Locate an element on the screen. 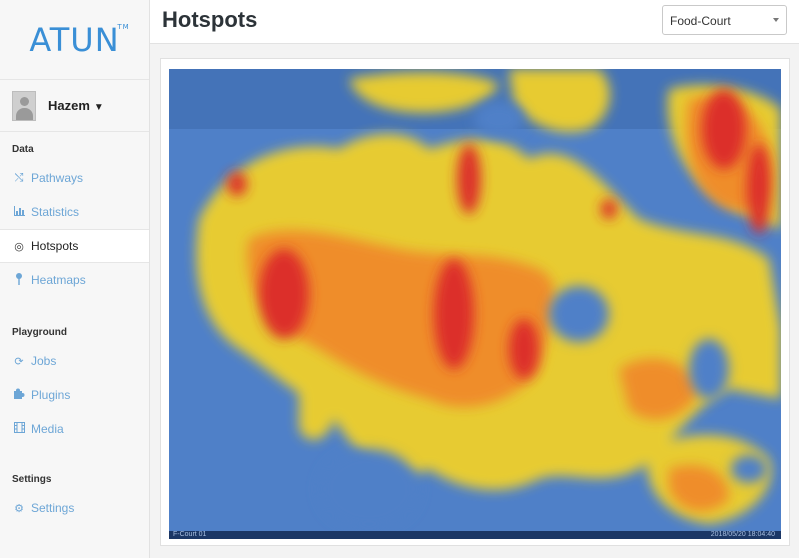  sidebar-item-label: Pathways is located at coordinates (57, 178).